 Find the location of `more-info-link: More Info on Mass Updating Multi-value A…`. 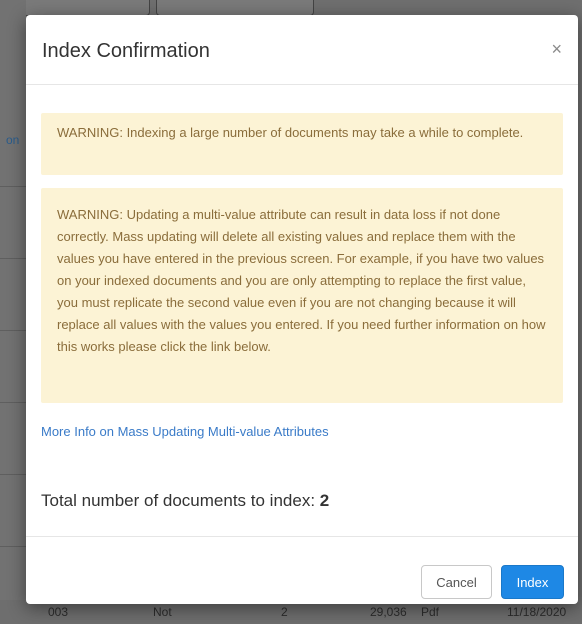

more-info-link: More Info on Mass Updating Multi-value A… is located at coordinates (185, 431).